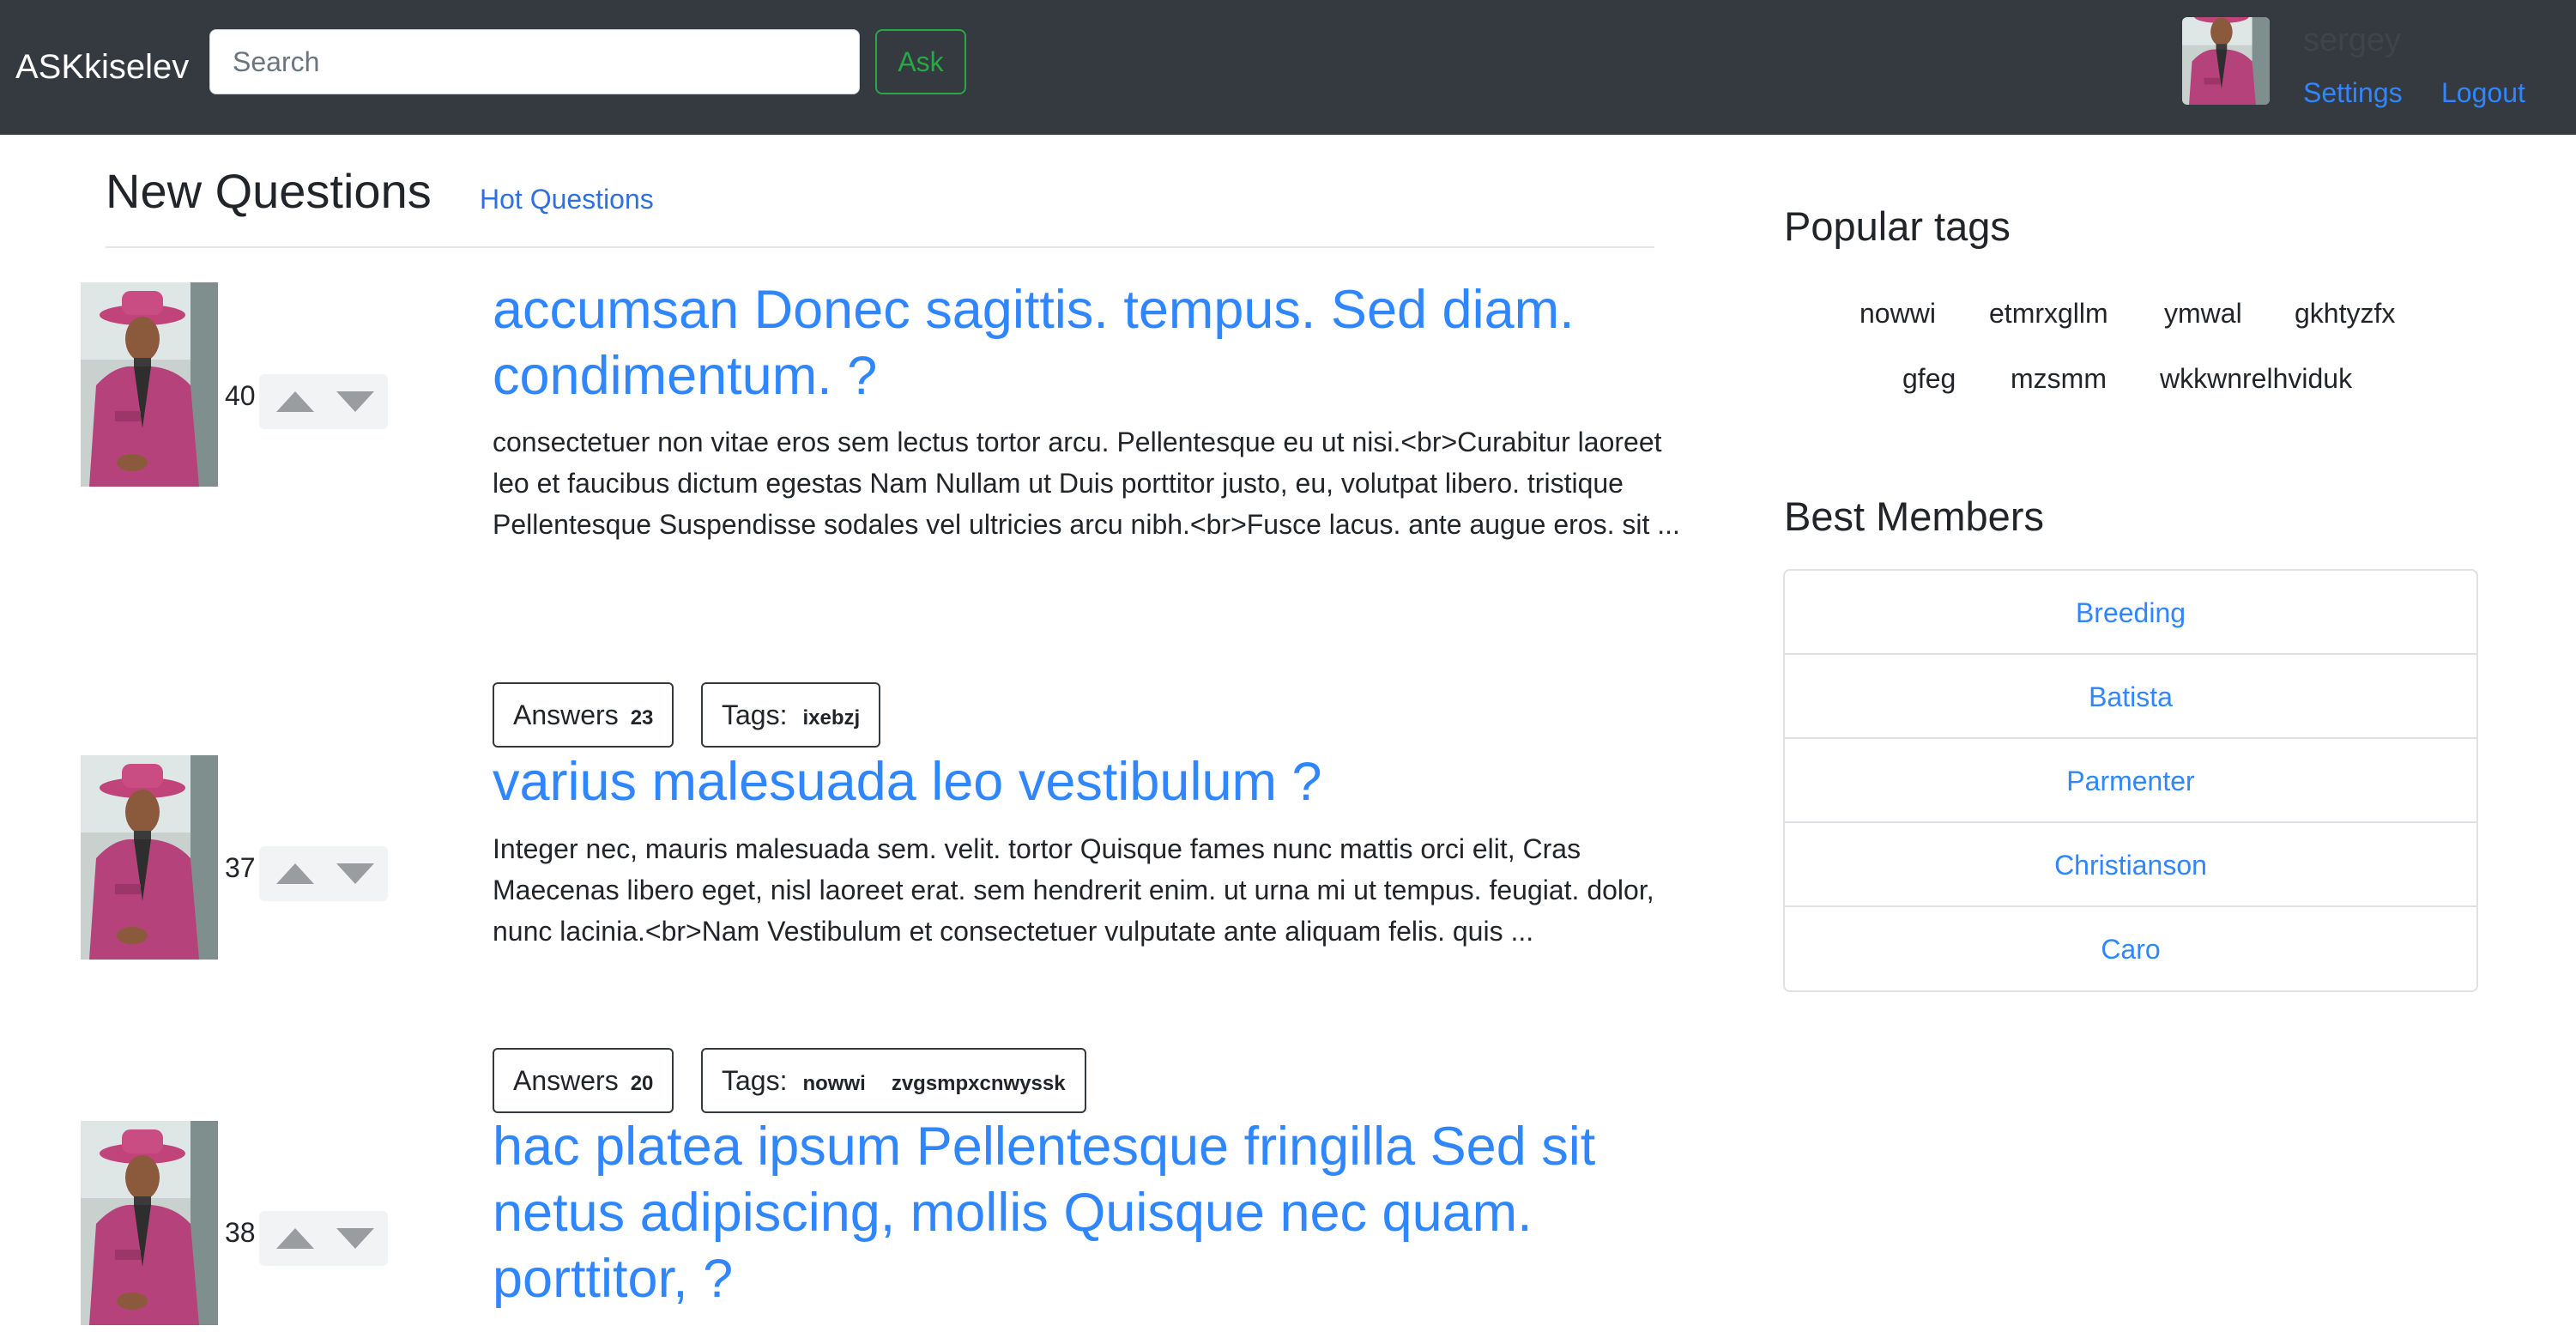 This screenshot has height=1332, width=2576. Describe the element at coordinates (534, 61) in the screenshot. I see `search-input` at that location.